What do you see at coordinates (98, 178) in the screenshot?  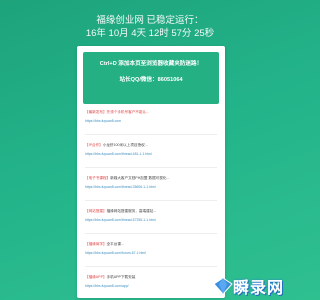 I see `list-item-tag: 【电子书课程】` at bounding box center [98, 178].